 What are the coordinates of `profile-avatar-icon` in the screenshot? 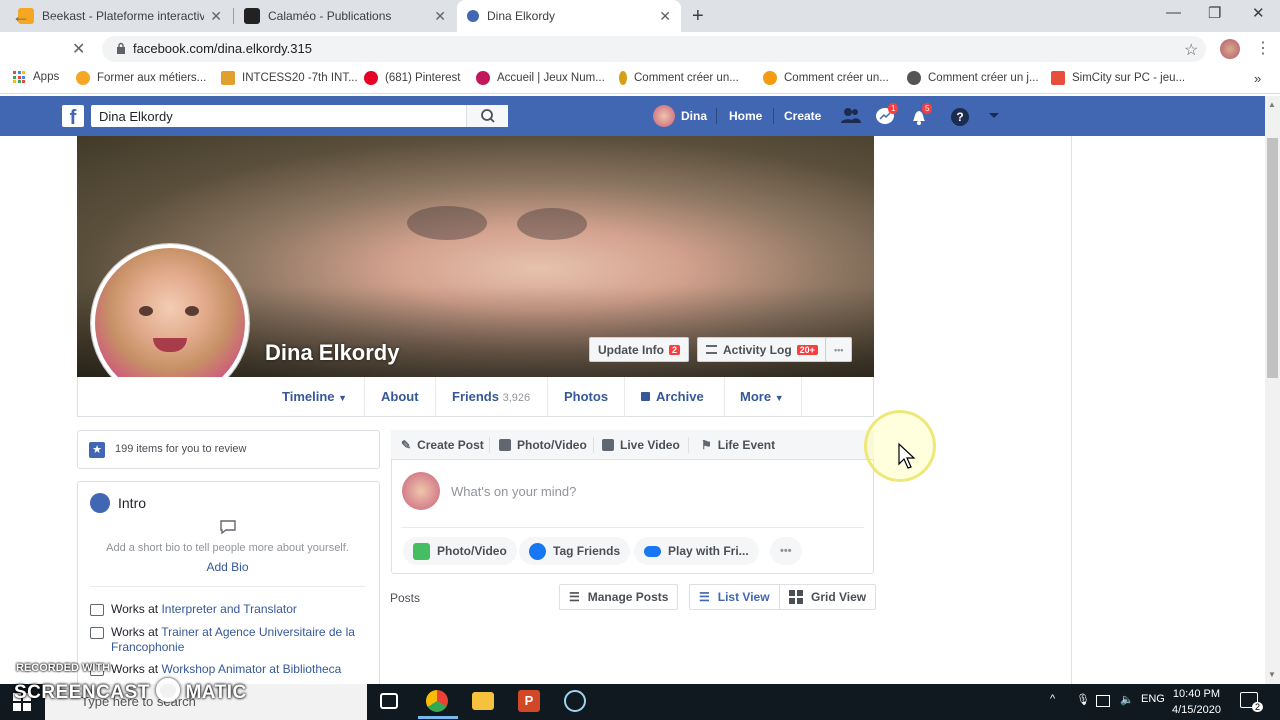 It's located at (1230, 49).